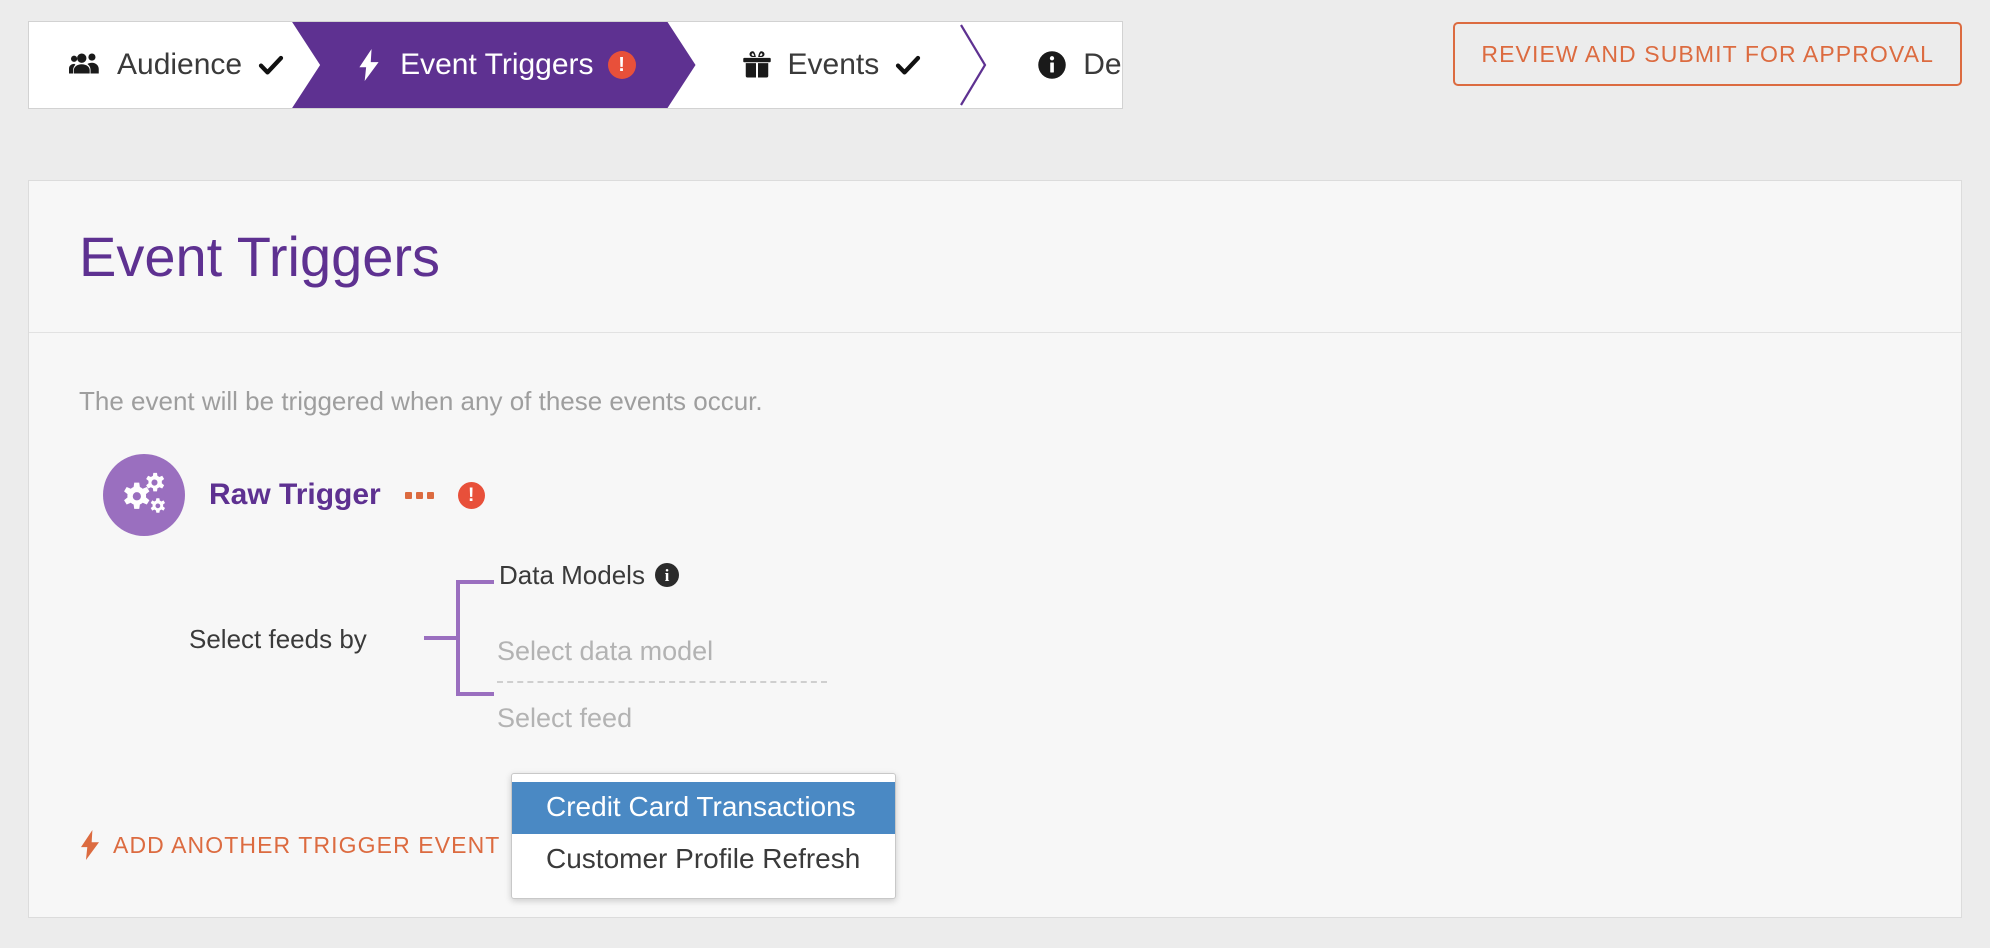 The width and height of the screenshot is (1990, 948). What do you see at coordinates (703, 860) in the screenshot?
I see `dropdown-option-customer-profile-refresh: Customer Profile Refresh` at bounding box center [703, 860].